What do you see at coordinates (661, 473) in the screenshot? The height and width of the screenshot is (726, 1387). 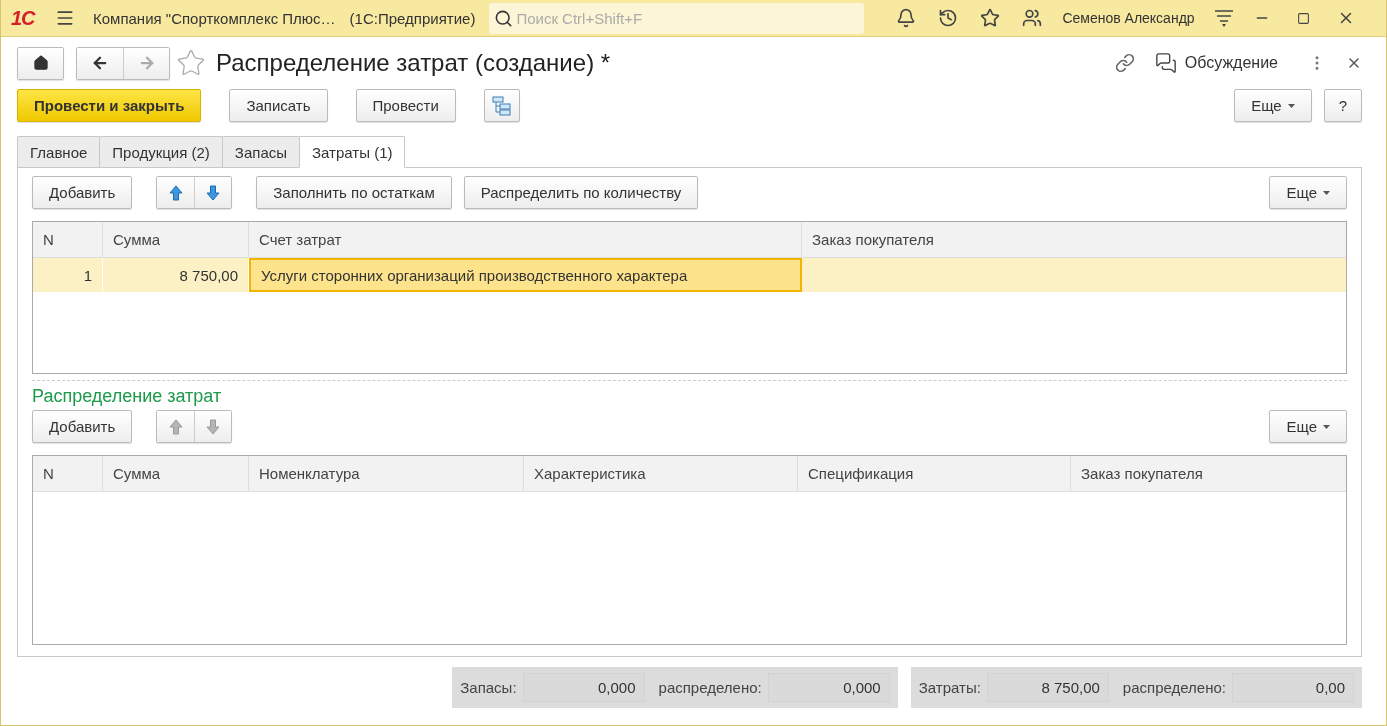 I see `column-header: Характеристика` at bounding box center [661, 473].